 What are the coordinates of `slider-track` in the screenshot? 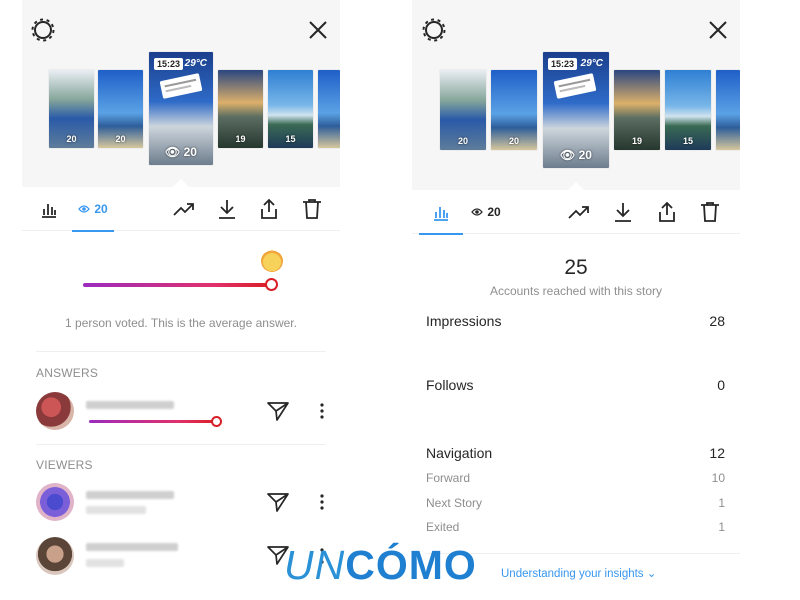 It's located at (176, 285).